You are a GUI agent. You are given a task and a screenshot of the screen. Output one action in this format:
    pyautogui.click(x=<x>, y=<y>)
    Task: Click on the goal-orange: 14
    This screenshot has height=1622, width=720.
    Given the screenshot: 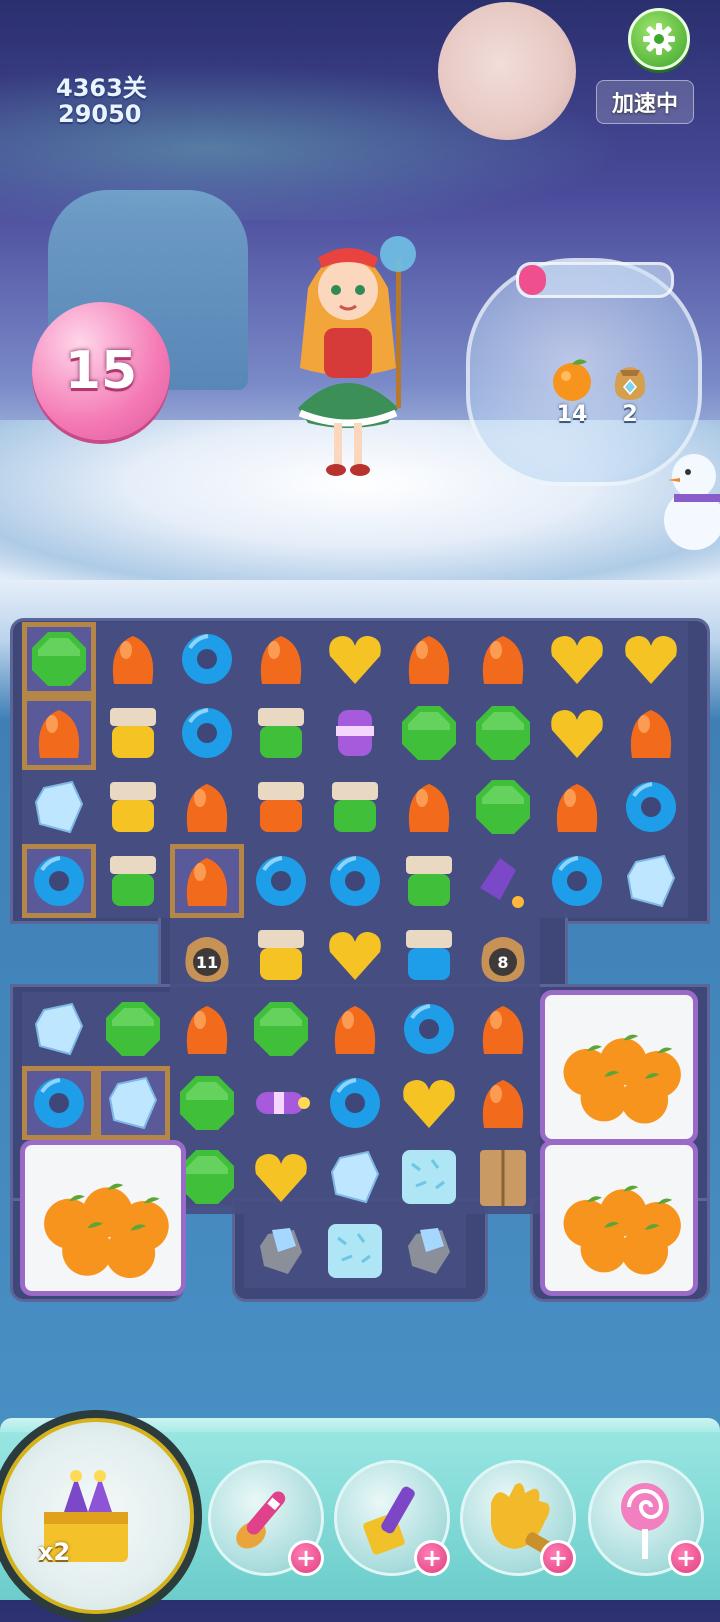 What is the action you would take?
    pyautogui.click(x=572, y=391)
    